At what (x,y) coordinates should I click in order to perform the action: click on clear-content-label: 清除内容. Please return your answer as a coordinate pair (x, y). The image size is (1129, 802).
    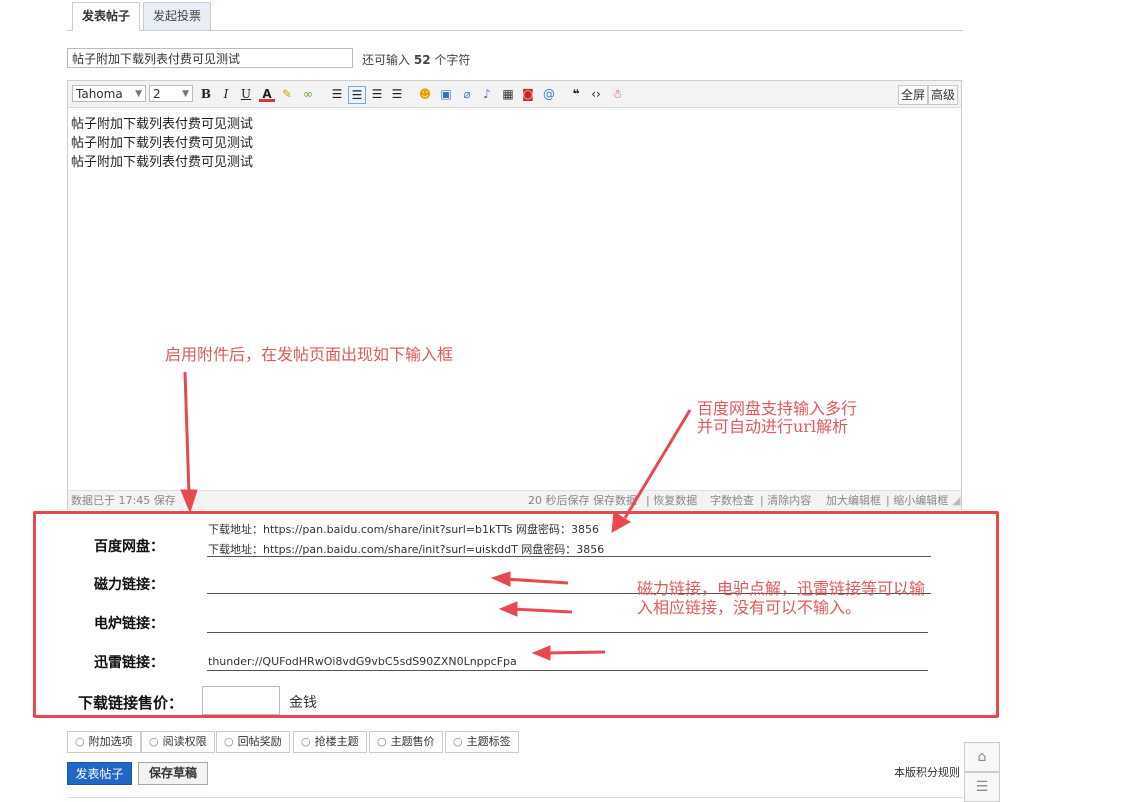
    Looking at the image, I should click on (789, 500).